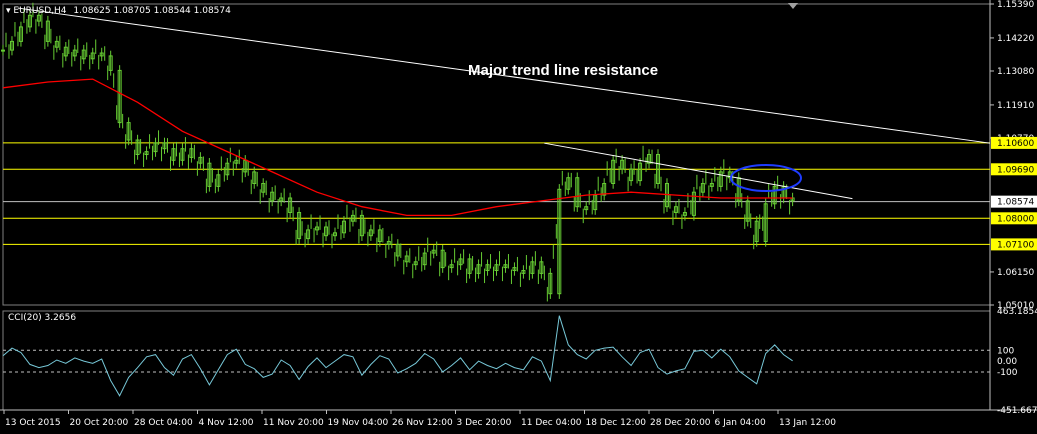 The height and width of the screenshot is (434, 1037). Describe the element at coordinates (1015, 106) in the screenshot. I see `price-tick-label: 1.11910` at that location.